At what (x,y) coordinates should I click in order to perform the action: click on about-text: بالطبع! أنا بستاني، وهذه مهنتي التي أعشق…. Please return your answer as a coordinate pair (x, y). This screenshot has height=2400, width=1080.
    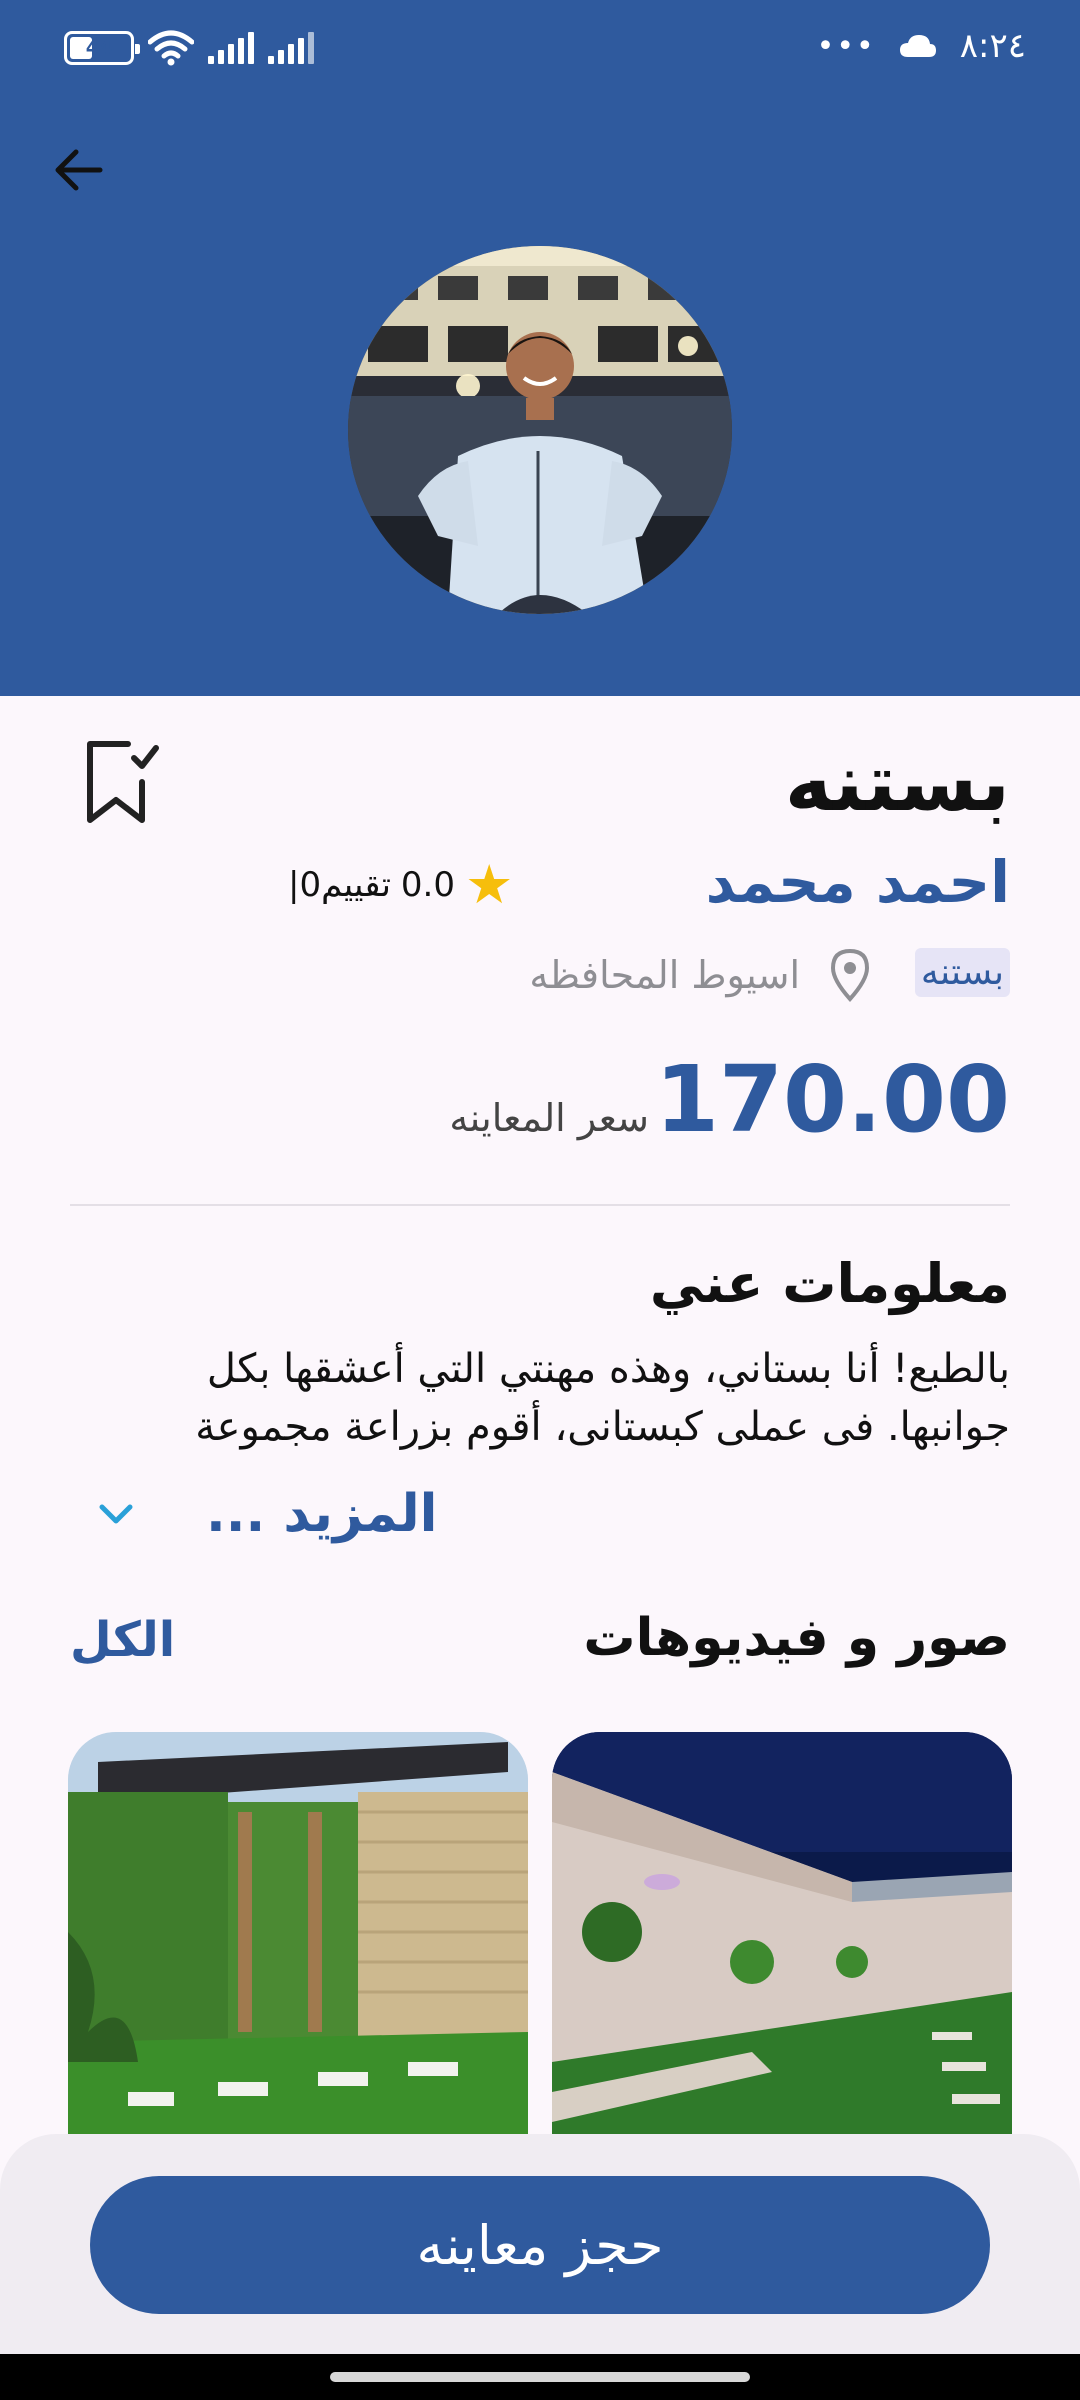
    Looking at the image, I should click on (602, 1398).